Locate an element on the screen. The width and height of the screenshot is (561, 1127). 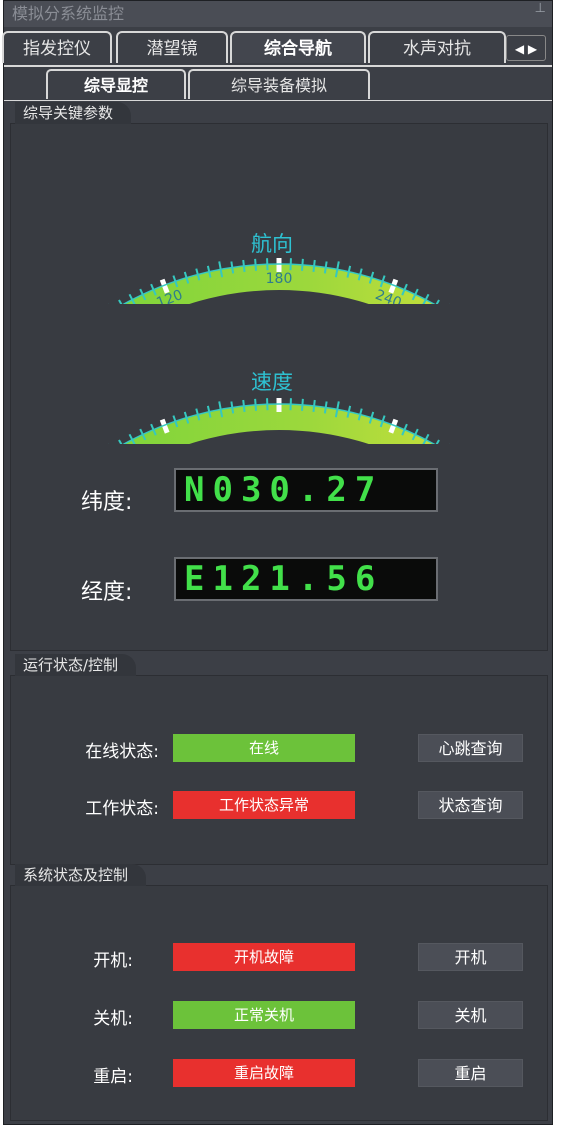
tab-integrated-nav: 综合导航 is located at coordinates (298, 47).